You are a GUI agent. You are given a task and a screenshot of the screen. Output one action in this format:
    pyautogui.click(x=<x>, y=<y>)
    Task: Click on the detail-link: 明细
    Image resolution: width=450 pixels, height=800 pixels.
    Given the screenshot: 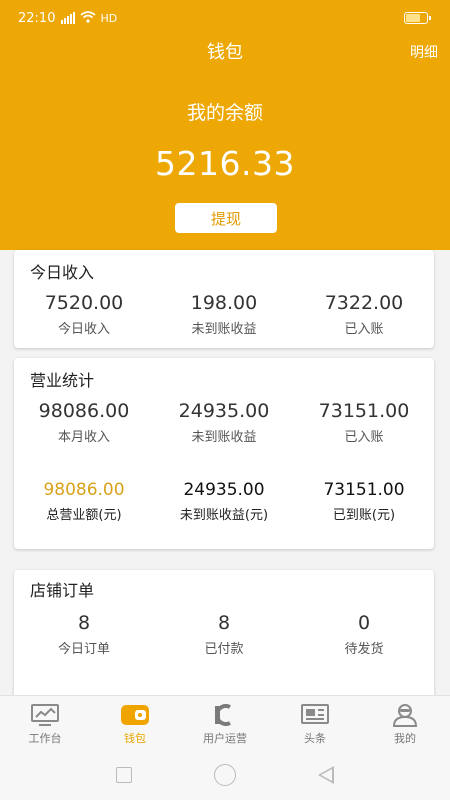 What is the action you would take?
    pyautogui.click(x=424, y=52)
    